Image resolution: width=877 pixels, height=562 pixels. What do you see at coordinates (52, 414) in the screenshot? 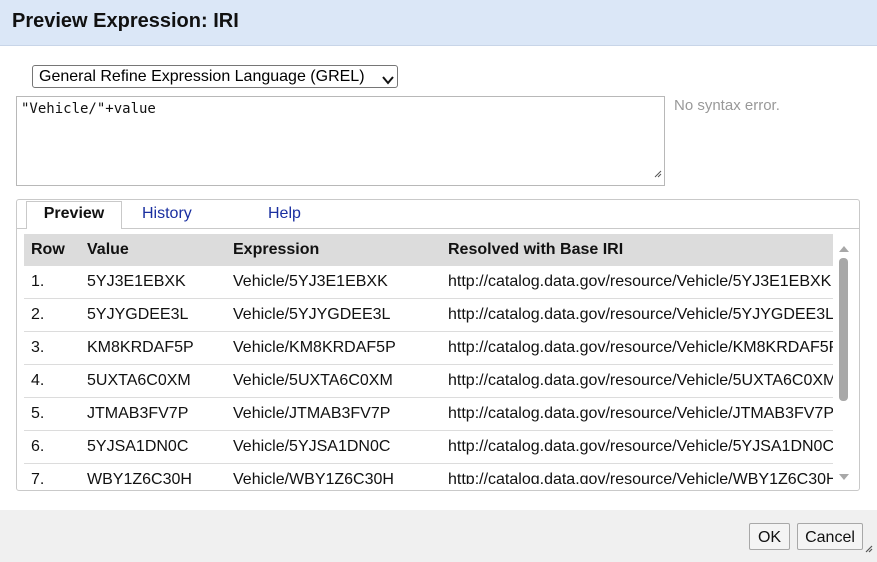
I see `row-number: 5.` at bounding box center [52, 414].